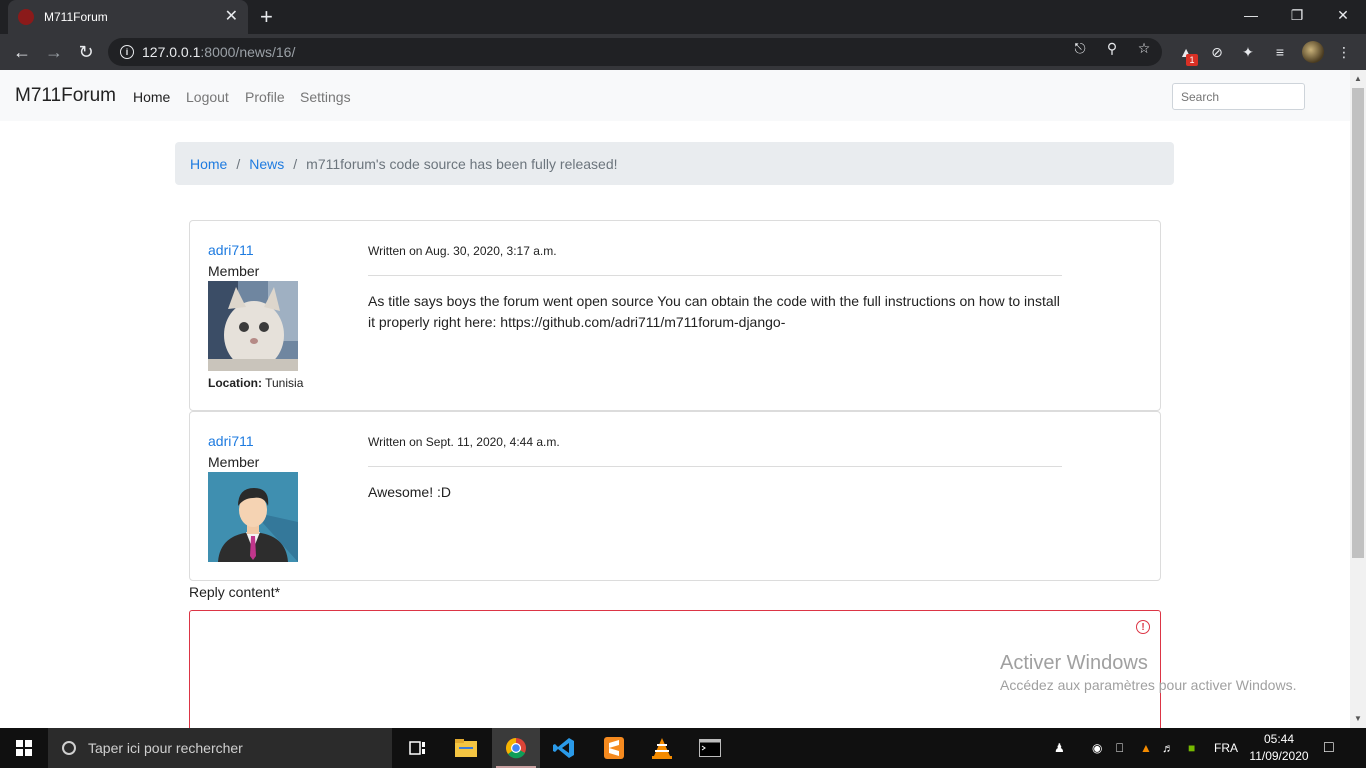  What do you see at coordinates (418, 748) in the screenshot?
I see `task-view-icon` at bounding box center [418, 748].